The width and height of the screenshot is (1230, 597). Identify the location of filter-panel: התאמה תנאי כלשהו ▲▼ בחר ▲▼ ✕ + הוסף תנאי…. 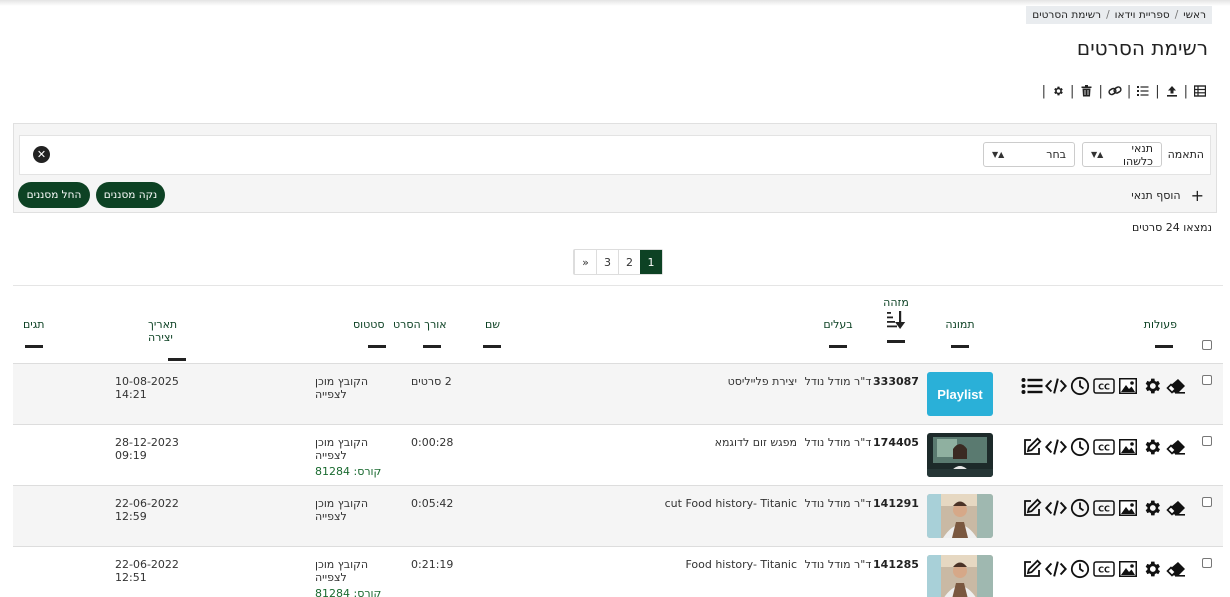
(615, 168).